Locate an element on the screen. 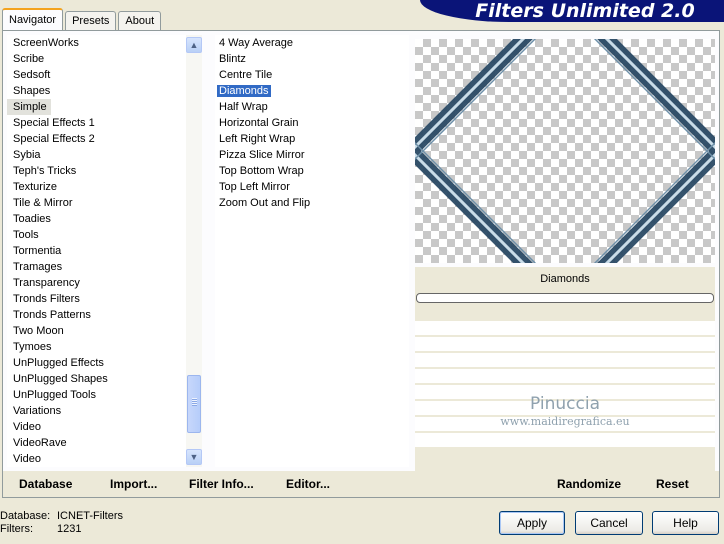 This screenshot has height=544, width=724. category-label: Tronds Filters is located at coordinates (46, 299).